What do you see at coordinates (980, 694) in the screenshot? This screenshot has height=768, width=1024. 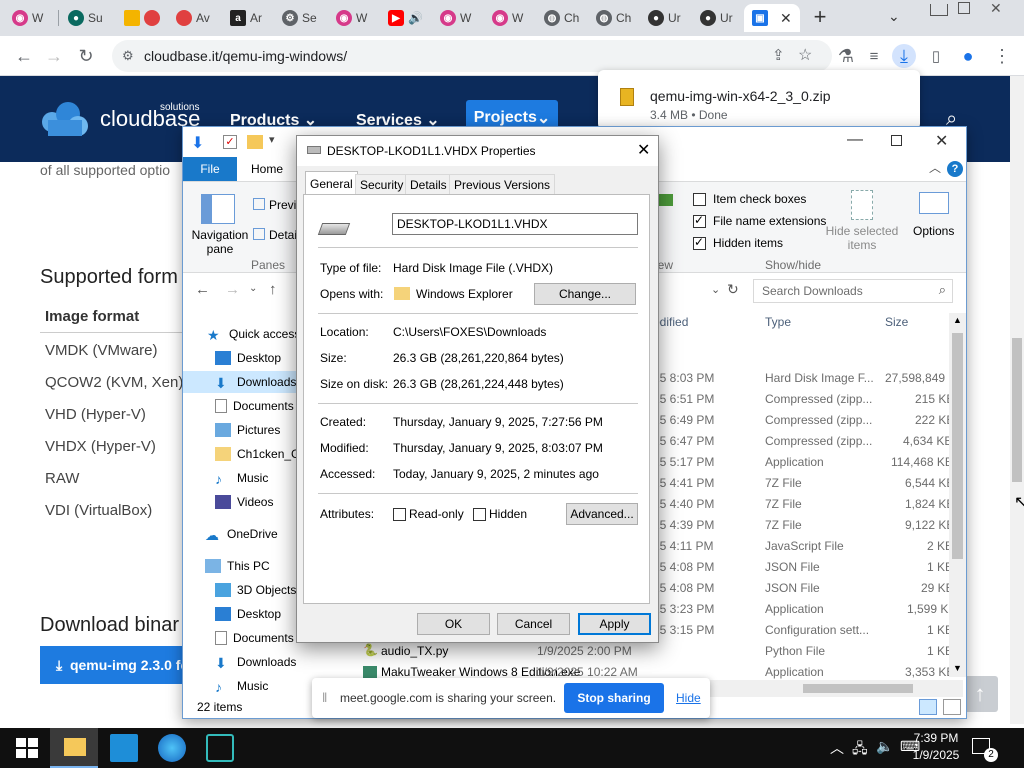 I see `scroll-to-top-icon: ↑` at bounding box center [980, 694].